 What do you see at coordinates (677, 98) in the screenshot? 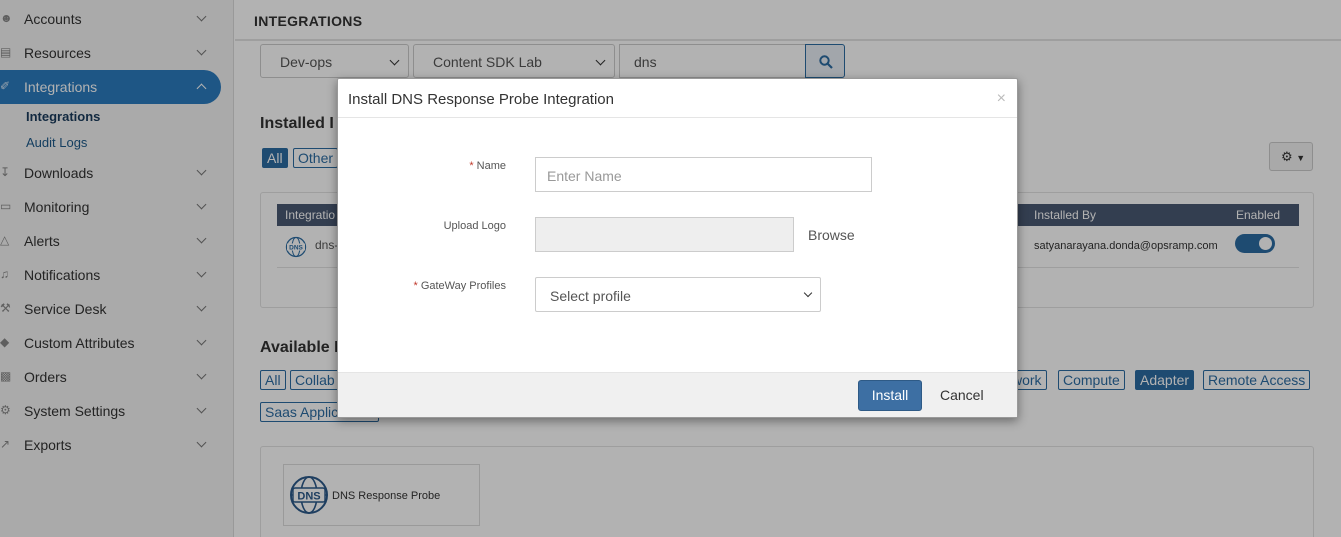
I see `modal-header: Install DNS Response Probe Integration ×` at bounding box center [677, 98].